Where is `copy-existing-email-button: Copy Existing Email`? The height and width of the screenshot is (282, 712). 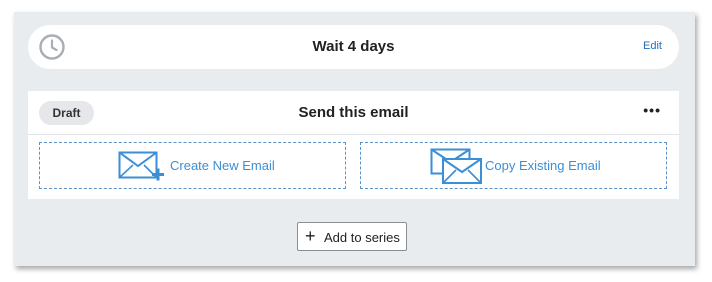
copy-existing-email-button: Copy Existing Email is located at coordinates (513, 165).